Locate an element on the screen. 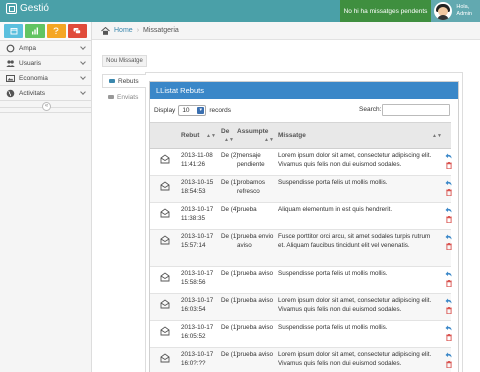 This screenshot has width=480, height=372. tab-inbox: Rebuts is located at coordinates (124, 81).